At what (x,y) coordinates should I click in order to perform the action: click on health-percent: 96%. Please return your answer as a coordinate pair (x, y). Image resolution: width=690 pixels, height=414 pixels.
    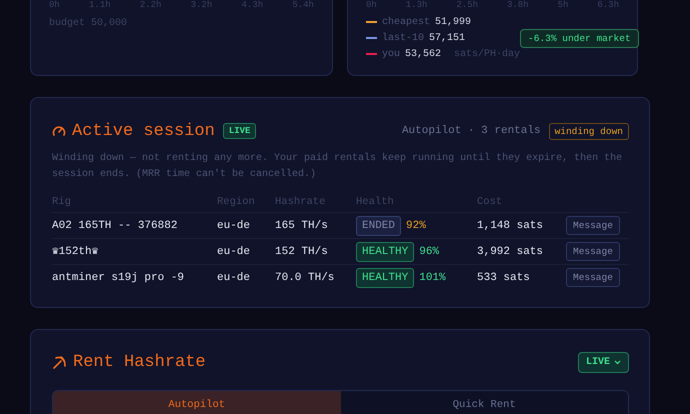
    Looking at the image, I should click on (429, 252).